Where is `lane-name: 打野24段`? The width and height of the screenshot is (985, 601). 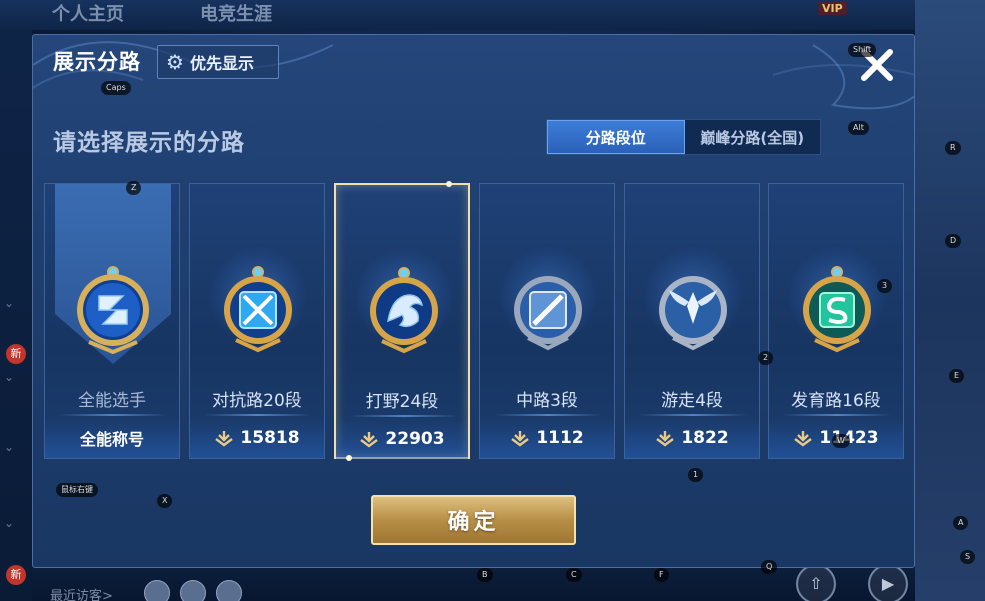 lane-name: 打野24段 is located at coordinates (402, 402).